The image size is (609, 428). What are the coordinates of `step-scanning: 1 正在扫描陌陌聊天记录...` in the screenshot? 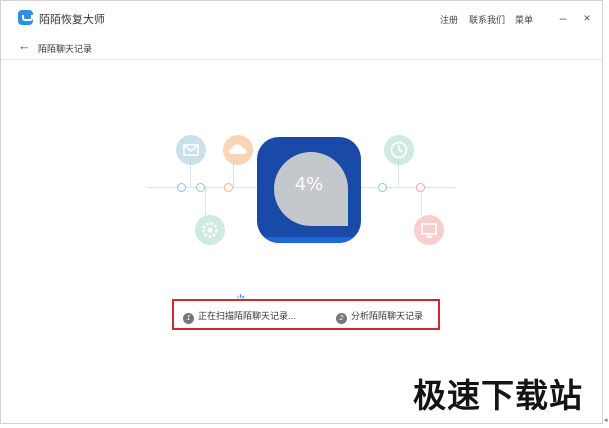 It's located at (239, 316).